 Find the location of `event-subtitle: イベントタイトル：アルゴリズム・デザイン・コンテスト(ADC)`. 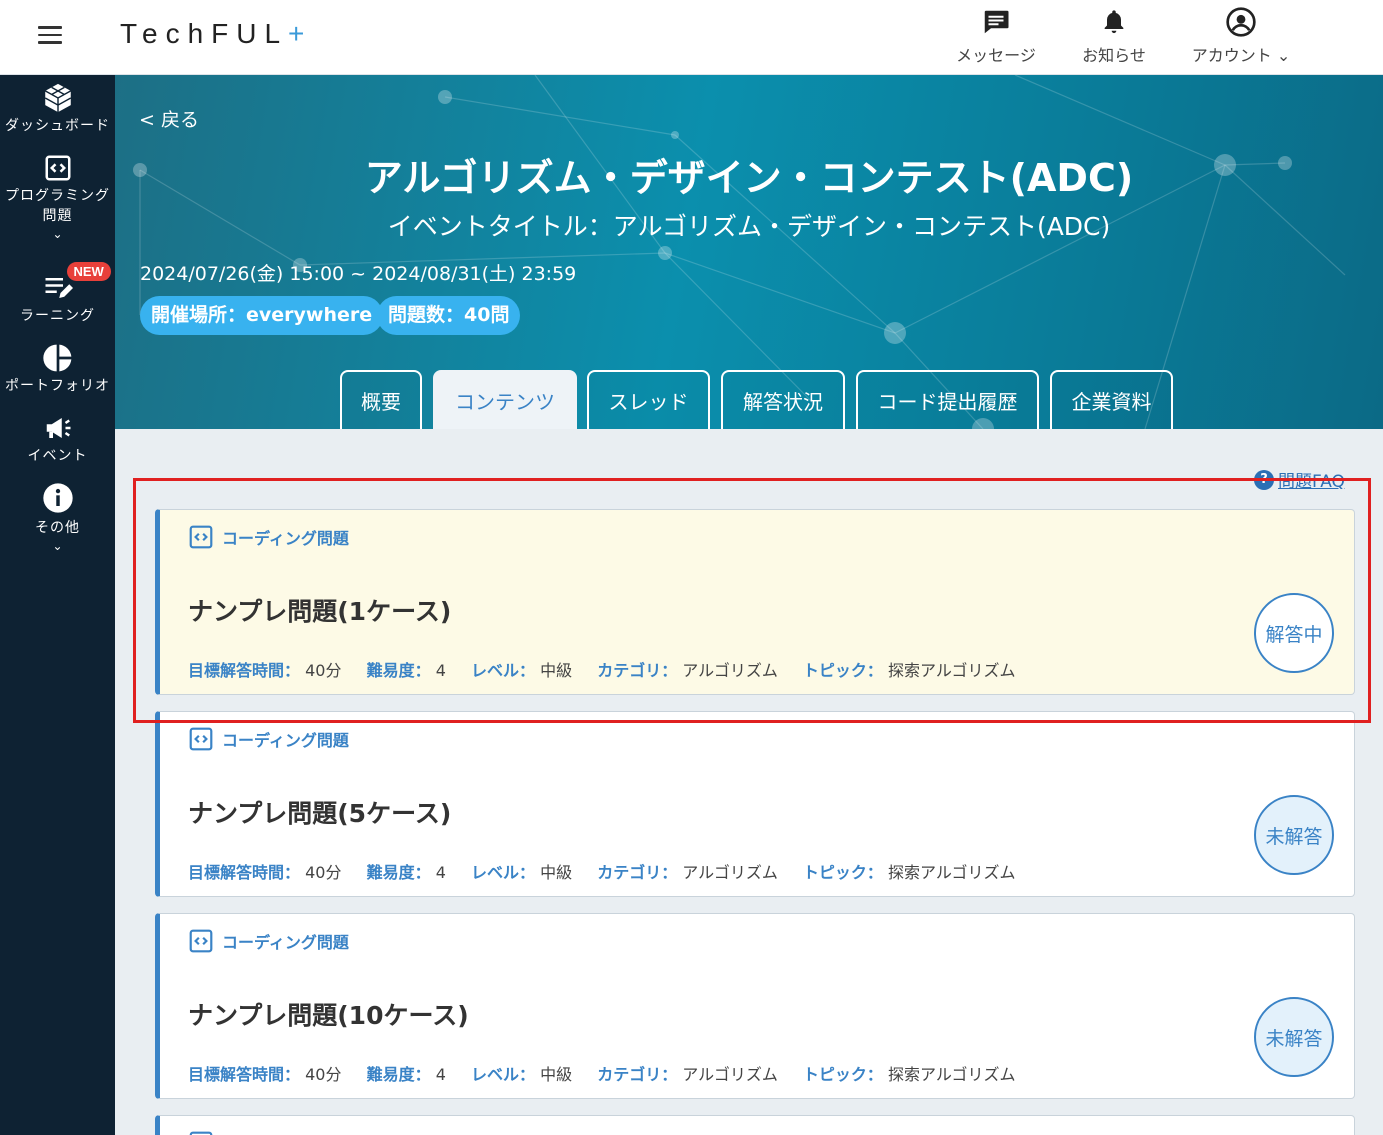

event-subtitle: イベントタイトル：アルゴリズム・デザイン・コンテスト(ADC) is located at coordinates (749, 226).